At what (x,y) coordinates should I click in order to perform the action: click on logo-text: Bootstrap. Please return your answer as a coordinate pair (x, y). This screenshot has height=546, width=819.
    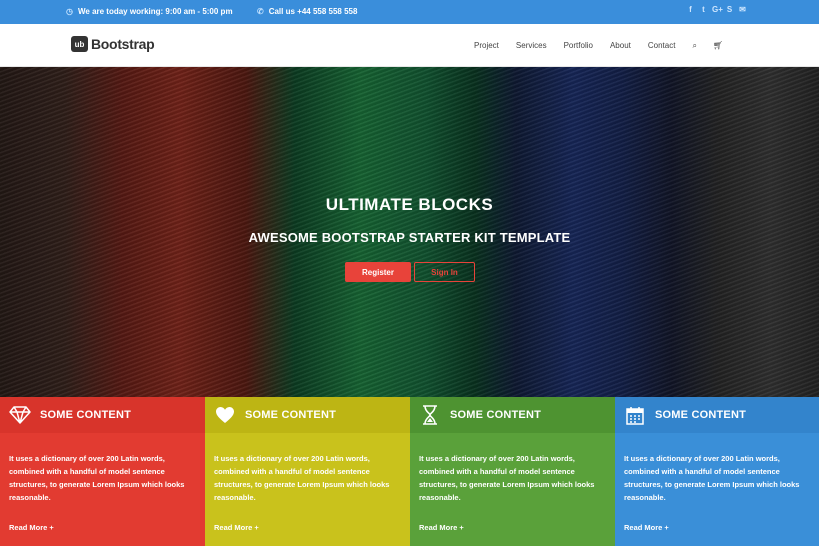
    Looking at the image, I should click on (123, 44).